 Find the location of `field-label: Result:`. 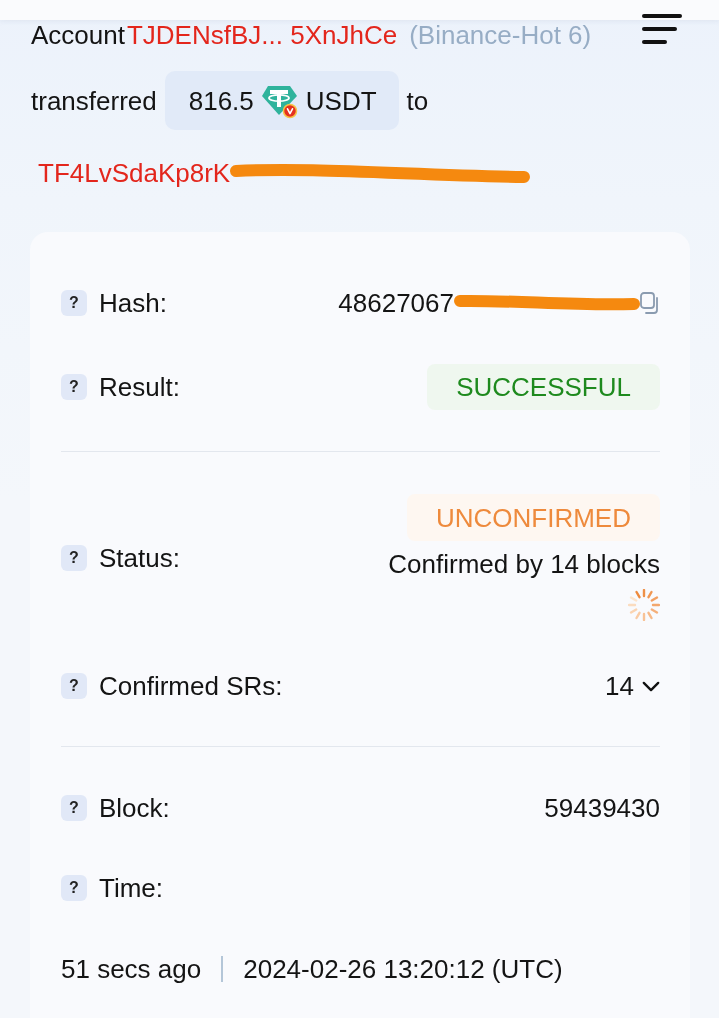

field-label: Result: is located at coordinates (139, 387).